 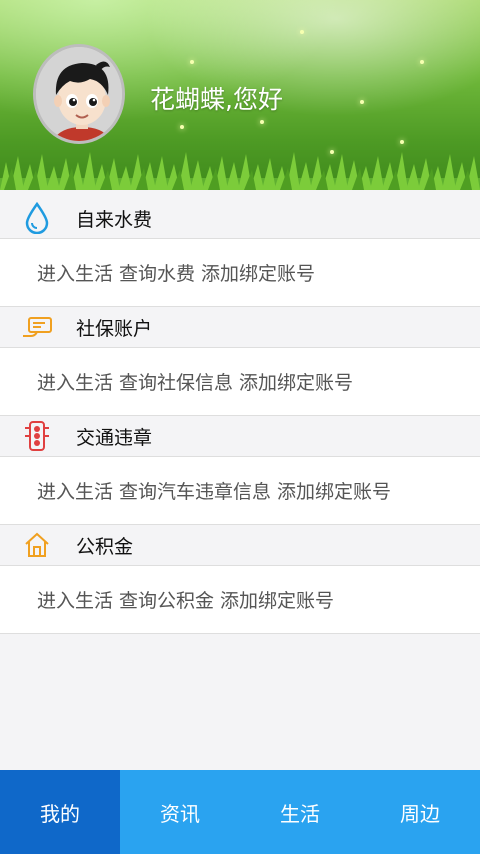 I want to click on tab-life: 生活, so click(x=300, y=812).